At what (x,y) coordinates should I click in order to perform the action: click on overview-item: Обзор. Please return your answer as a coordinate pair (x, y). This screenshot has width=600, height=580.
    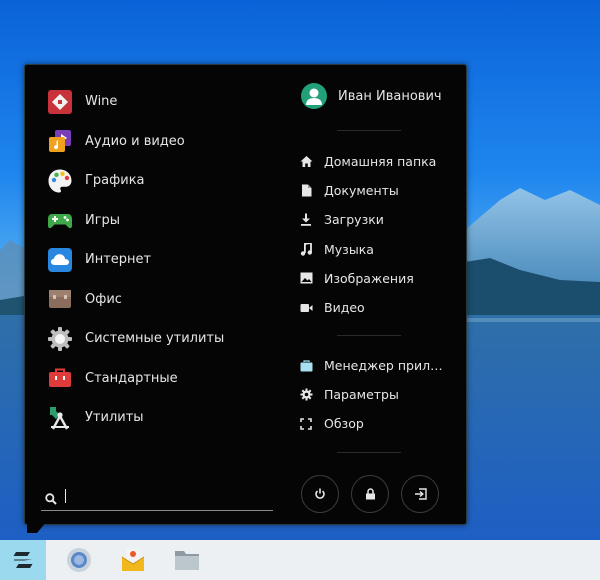
    Looking at the image, I should click on (381, 423).